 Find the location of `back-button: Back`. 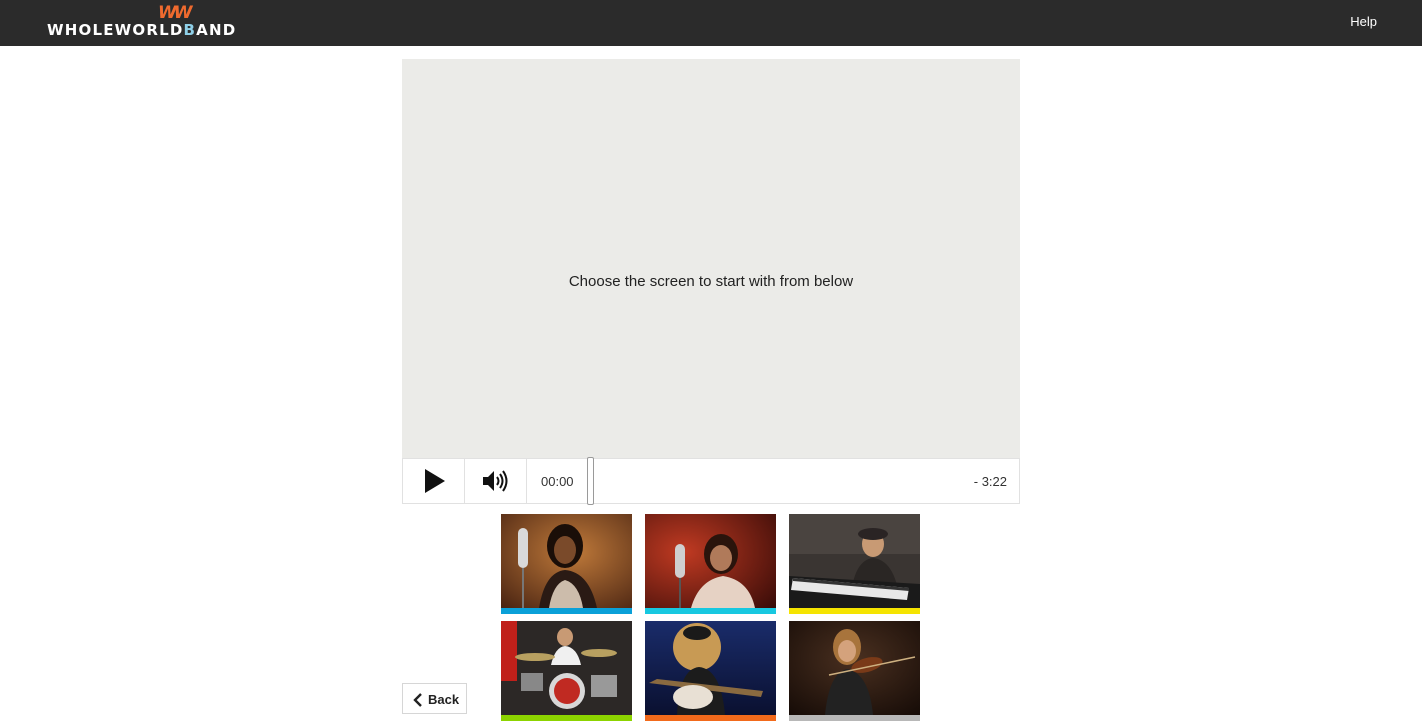

back-button: Back is located at coordinates (434, 698).